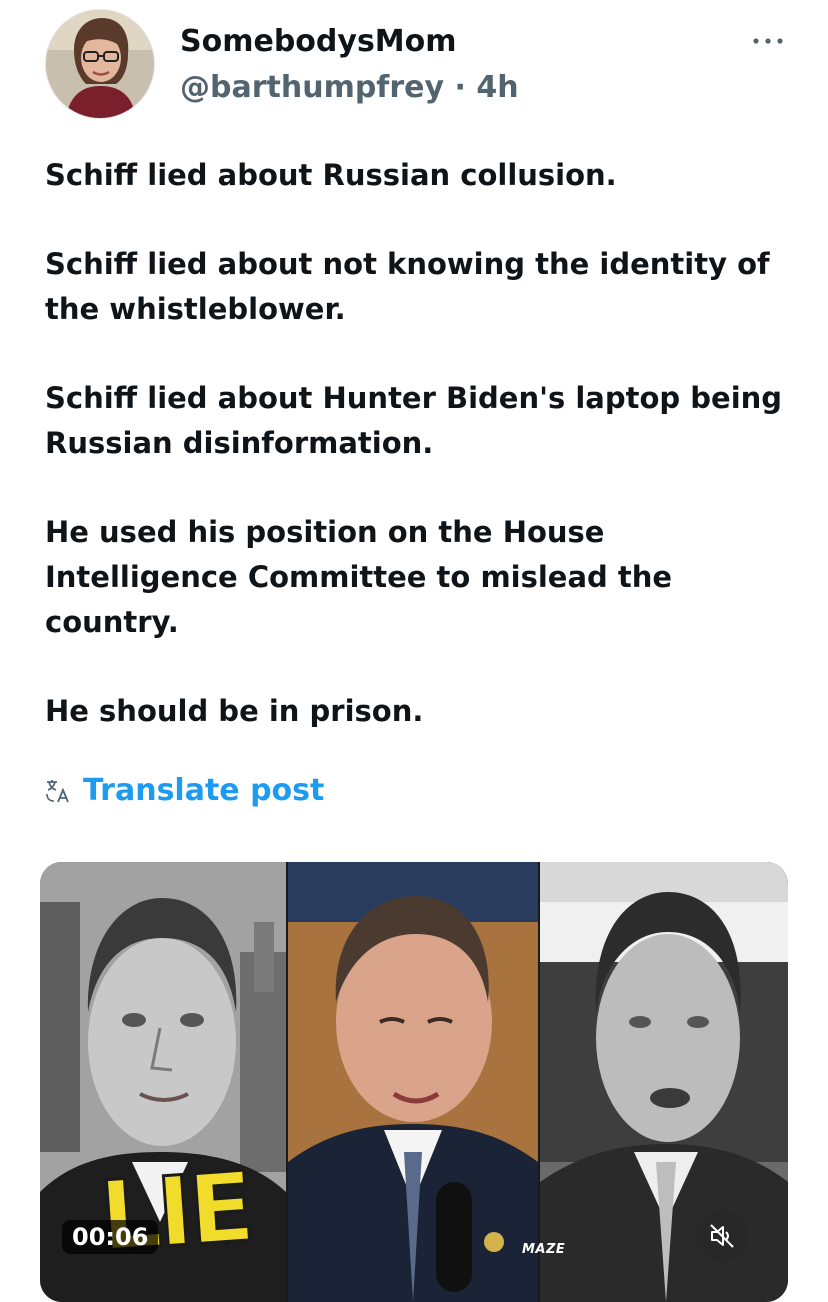  Describe the element at coordinates (544, 1249) in the screenshot. I see `video-watermark: MAZE` at that location.